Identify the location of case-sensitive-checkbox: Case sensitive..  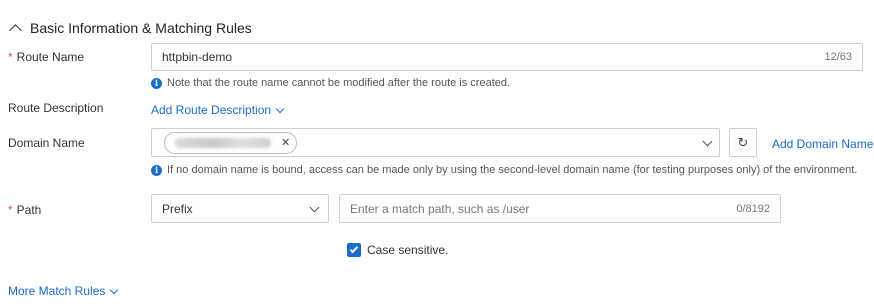
(397, 250).